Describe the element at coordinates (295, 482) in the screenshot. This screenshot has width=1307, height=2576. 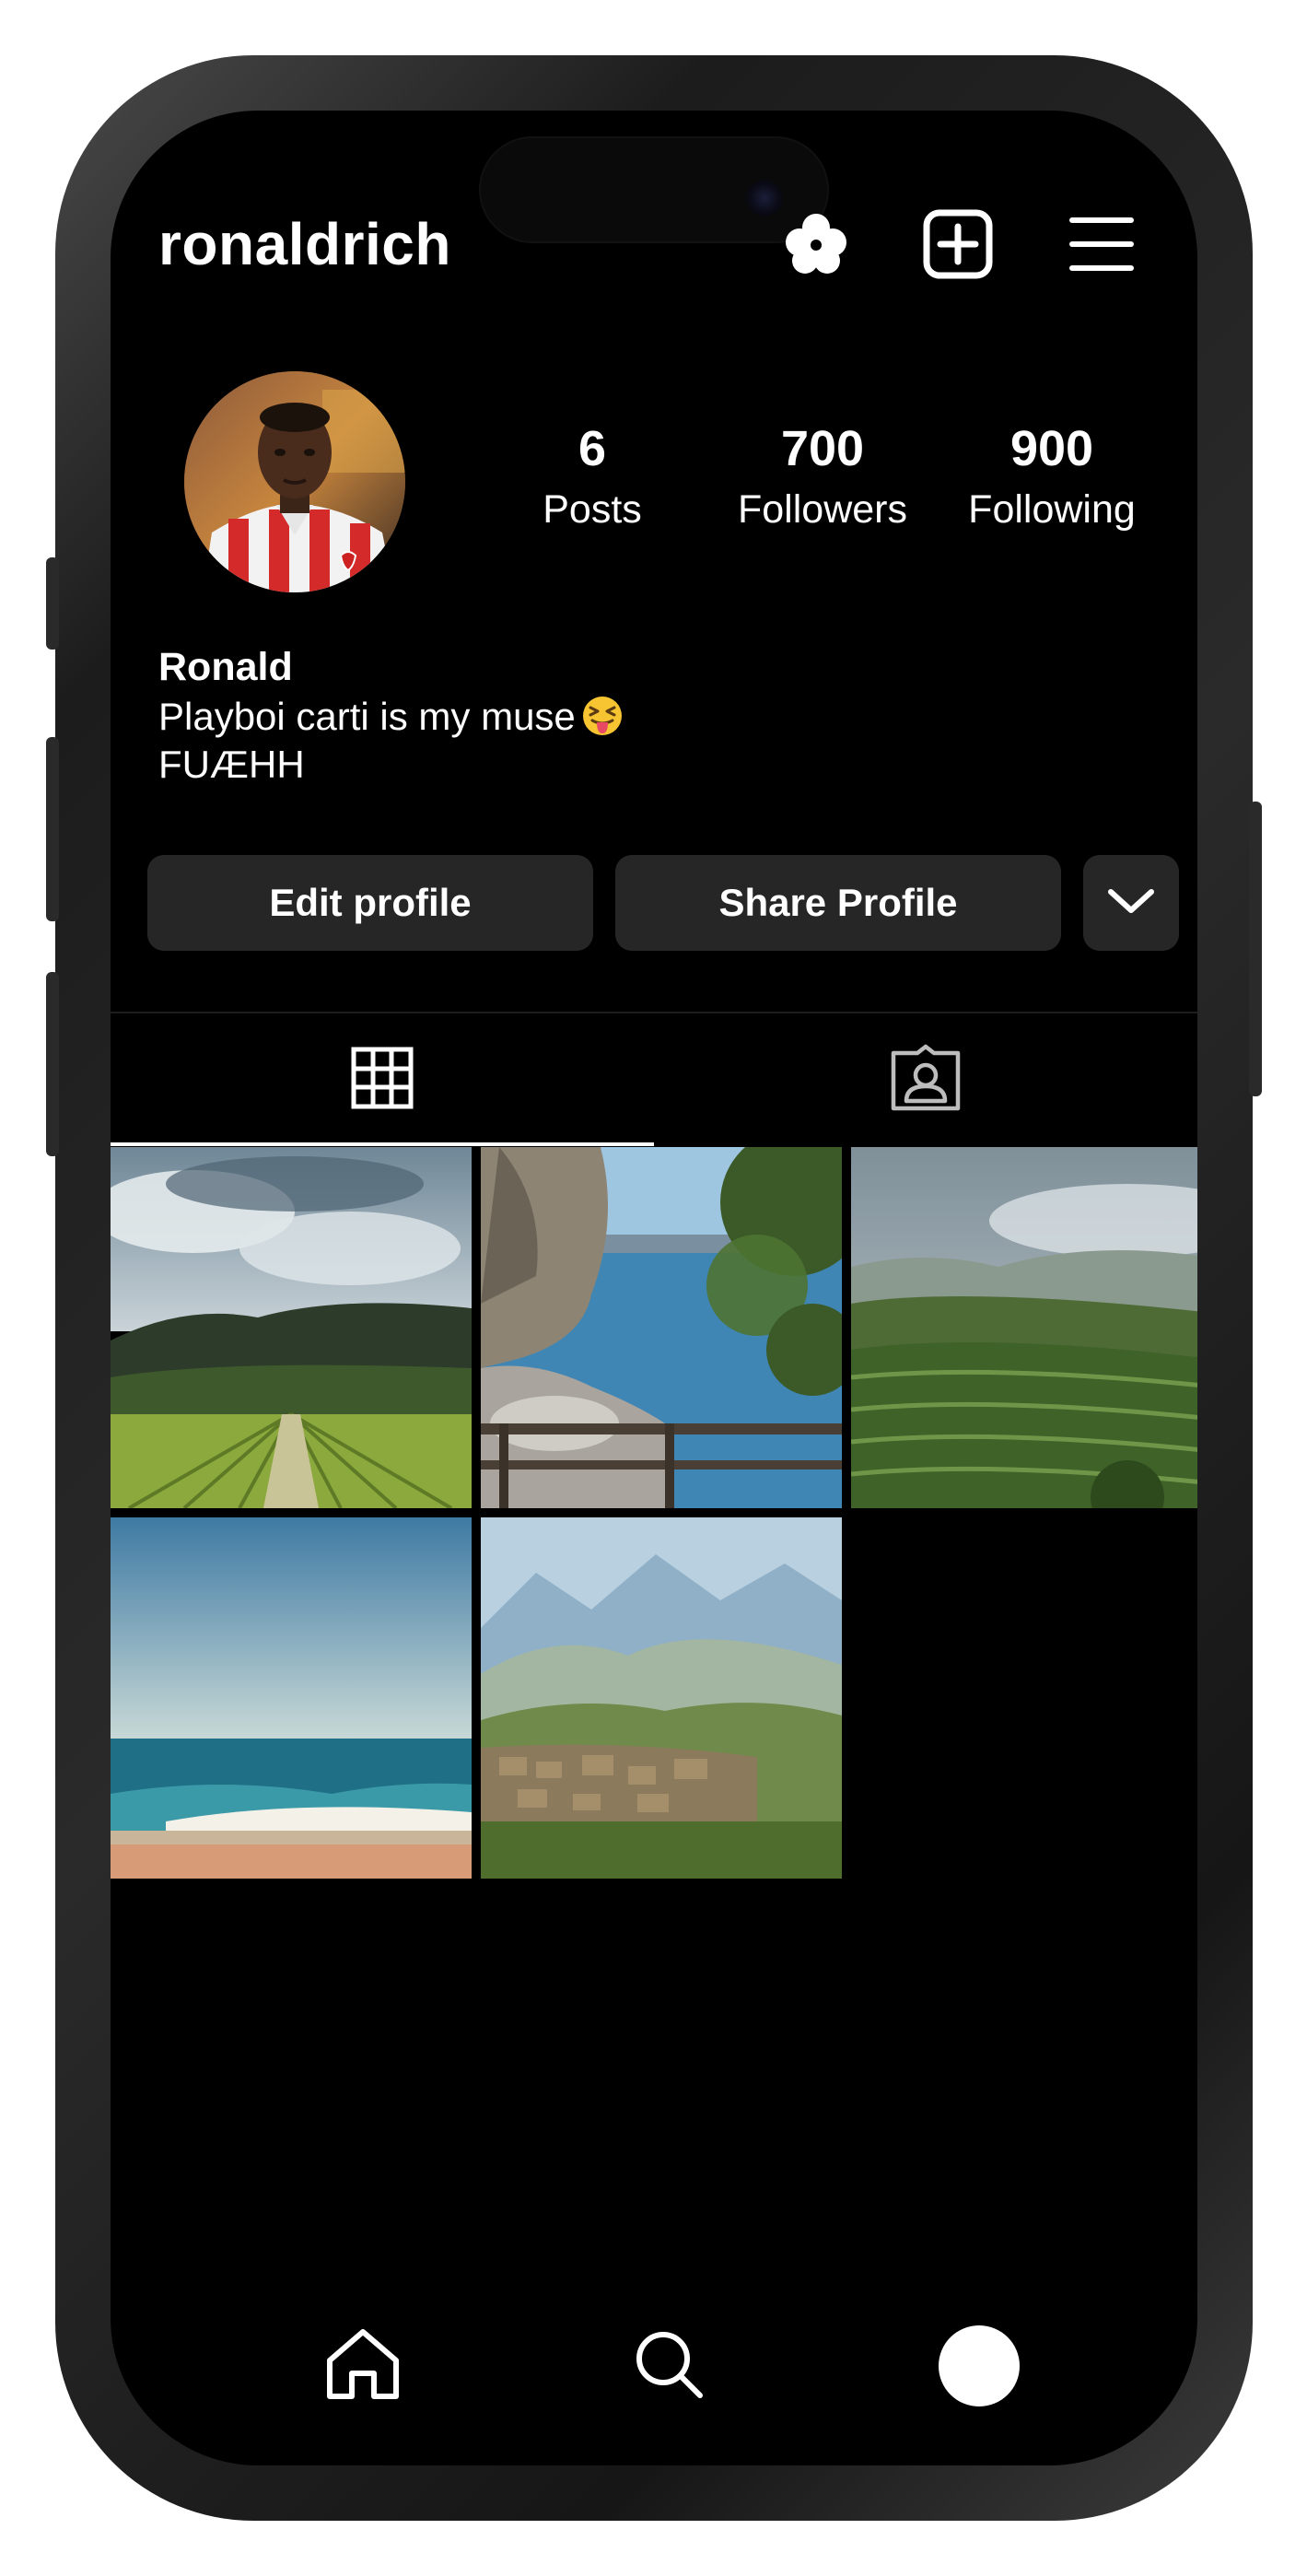
I see `profile-avatar` at that location.